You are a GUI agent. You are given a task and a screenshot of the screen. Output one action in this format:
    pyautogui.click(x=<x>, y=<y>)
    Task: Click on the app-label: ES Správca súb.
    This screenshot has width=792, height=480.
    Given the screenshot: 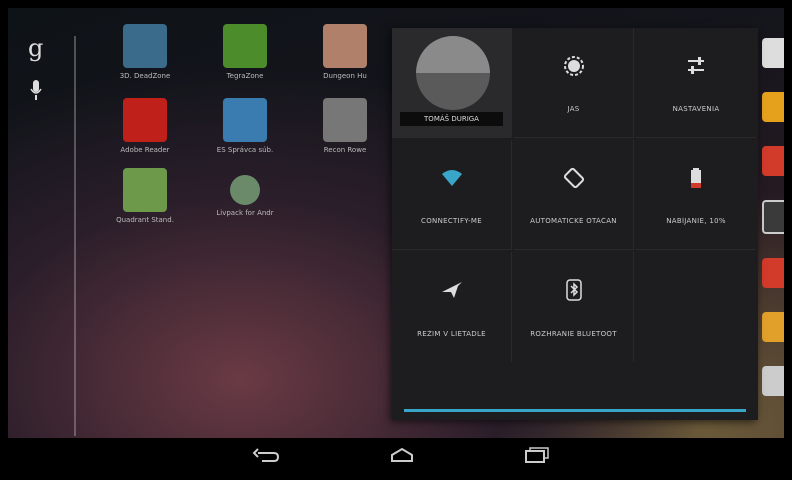 What is the action you would take?
    pyautogui.click(x=245, y=150)
    